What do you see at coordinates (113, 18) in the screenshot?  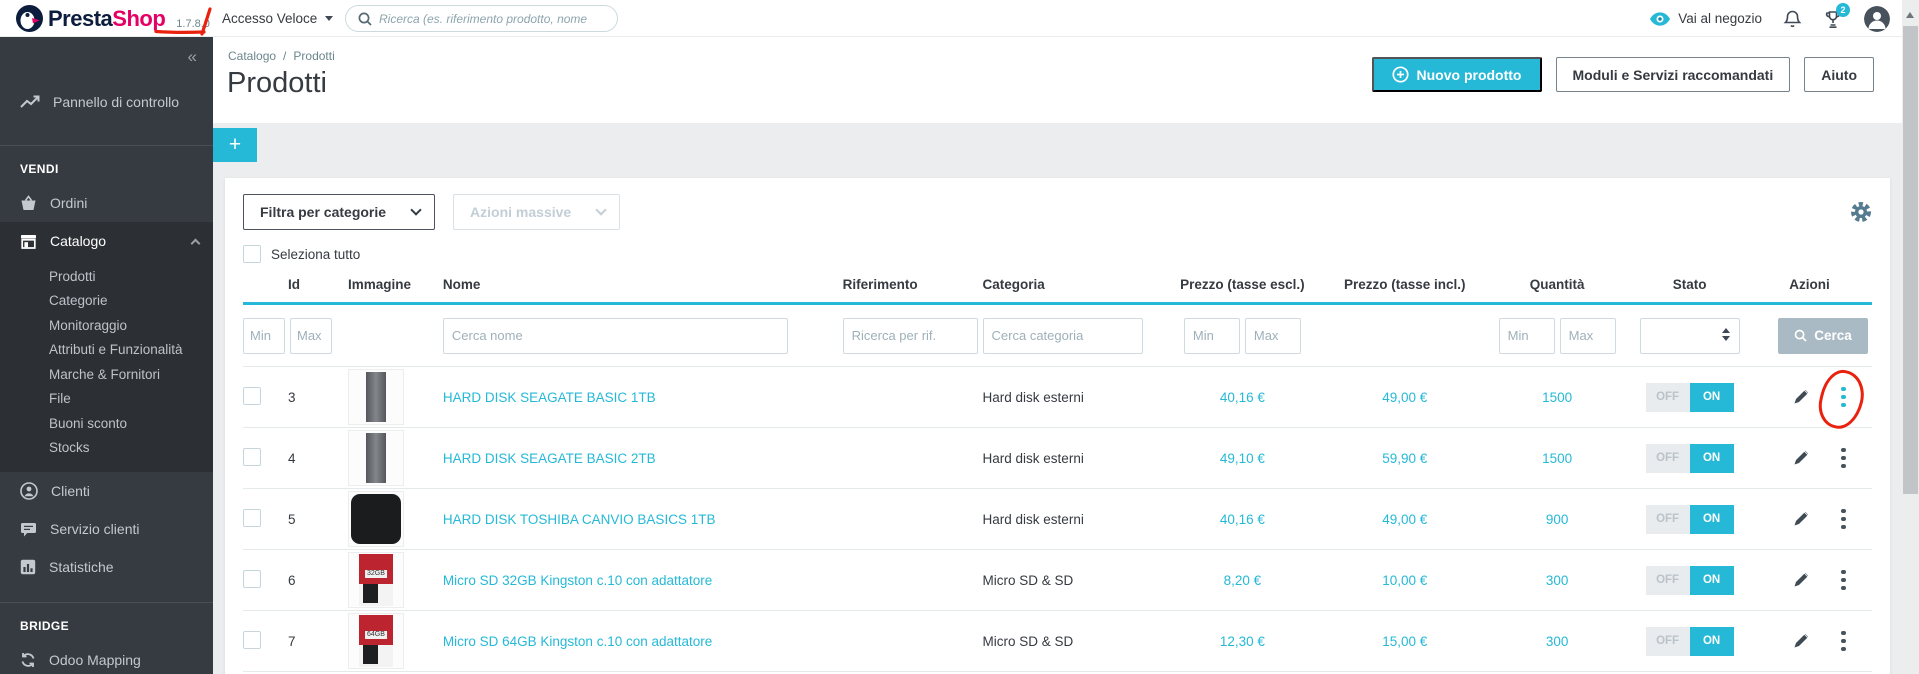 I see `prestashop-logo: PrestaShop 1.7.8.0` at bounding box center [113, 18].